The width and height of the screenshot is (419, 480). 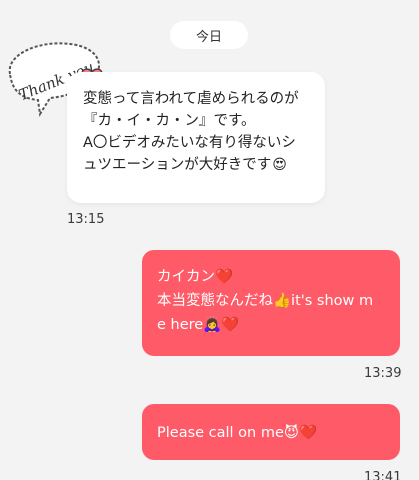 I want to click on message-line: e here🙇‍♀️❤️, so click(x=198, y=325).